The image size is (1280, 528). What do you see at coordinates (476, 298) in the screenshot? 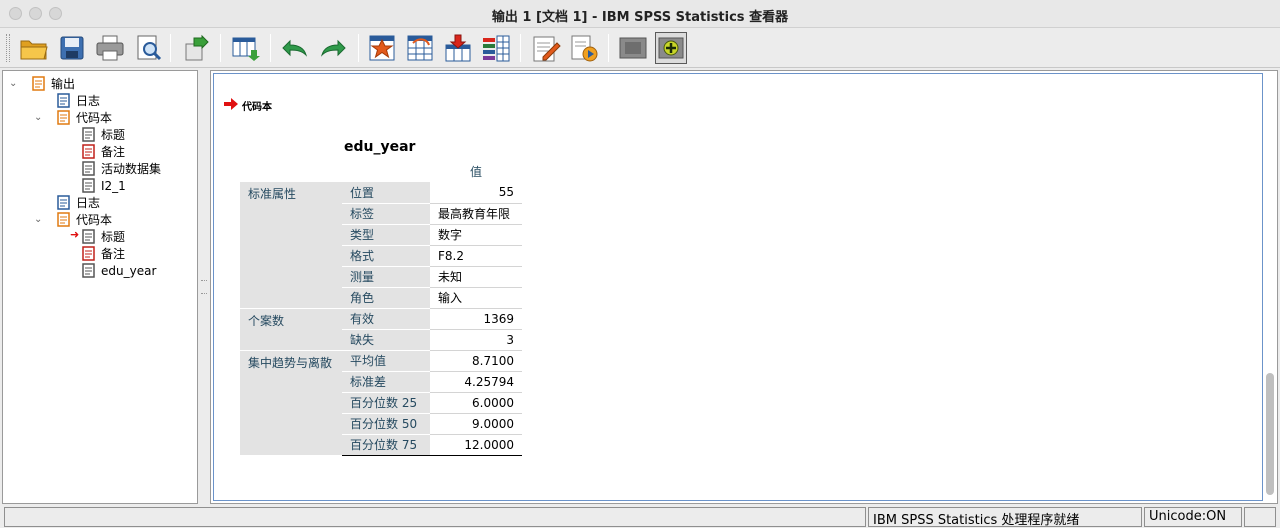
I see `row-value: 输入` at bounding box center [476, 298].